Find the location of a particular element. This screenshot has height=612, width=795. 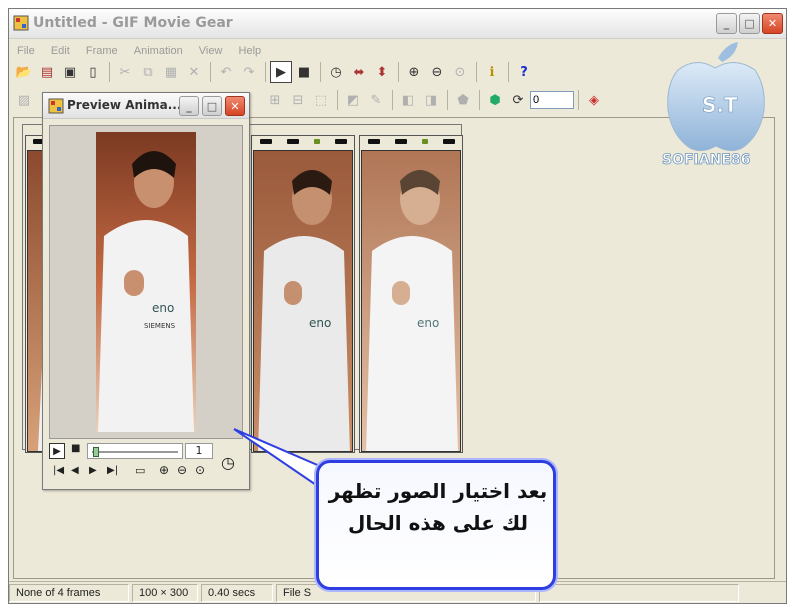

menu-view: View is located at coordinates (211, 51).